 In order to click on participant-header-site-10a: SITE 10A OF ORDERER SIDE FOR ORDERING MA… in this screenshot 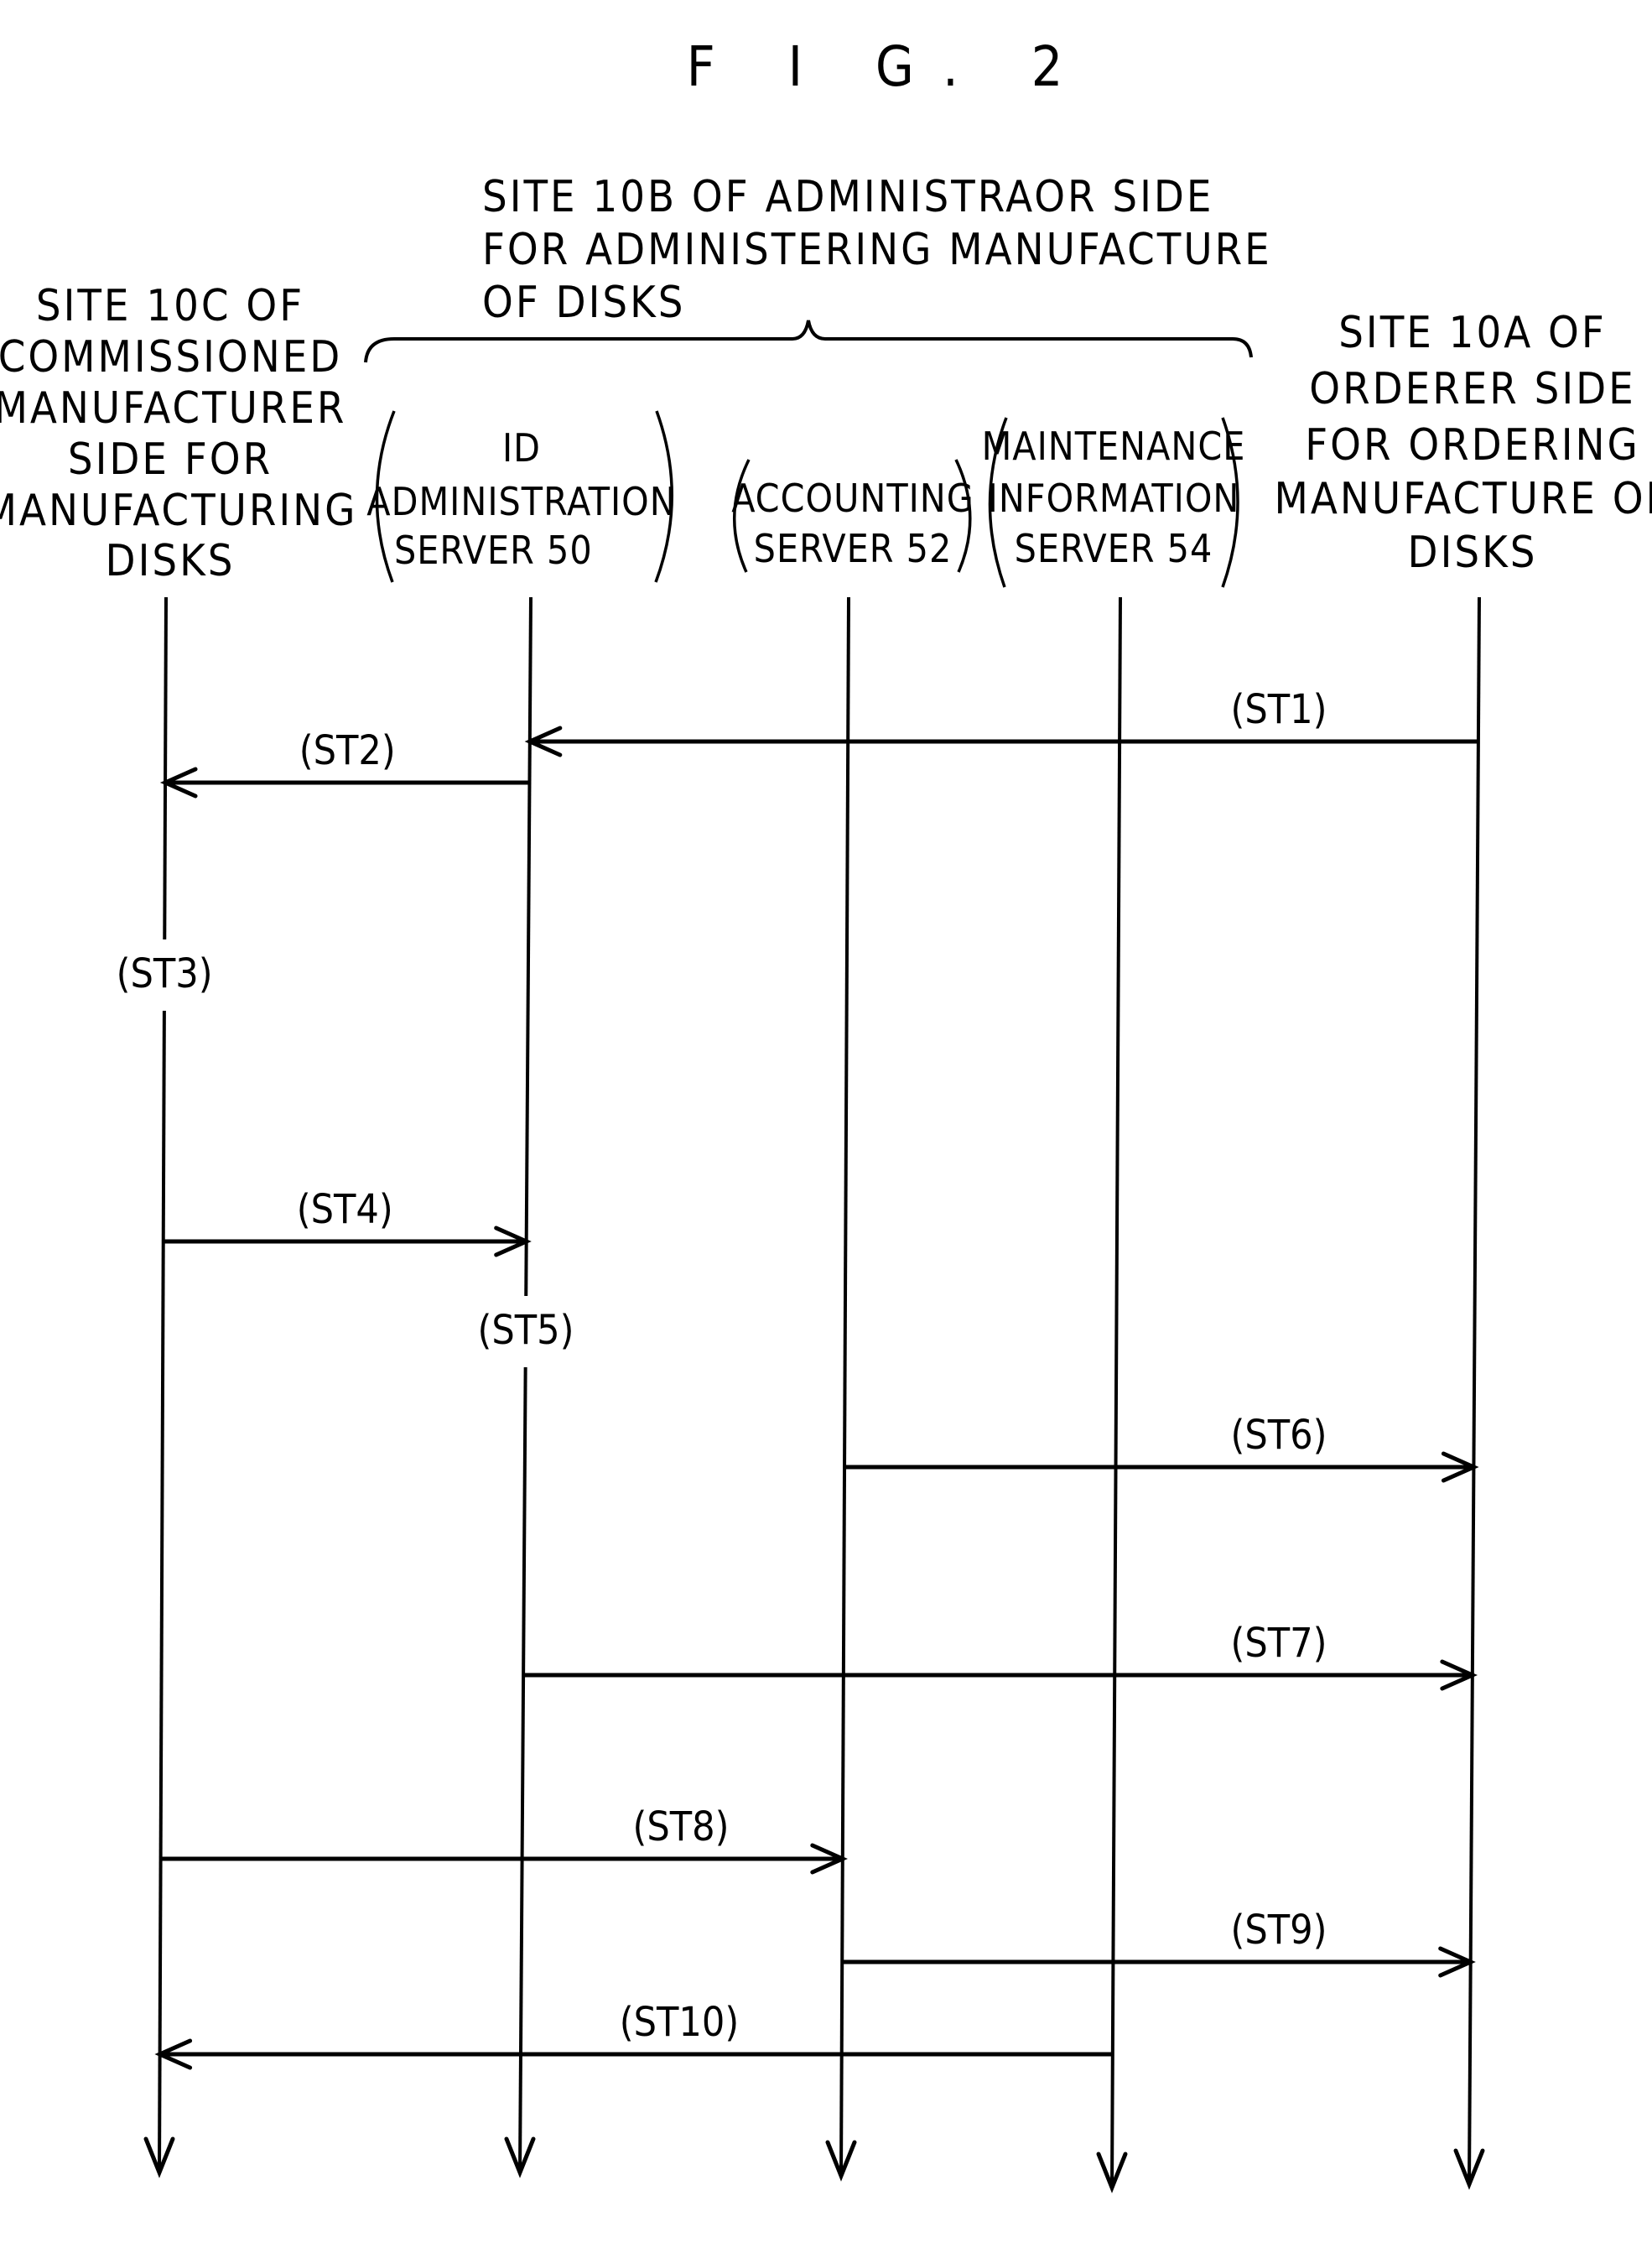, I will do `click(1463, 443)`.